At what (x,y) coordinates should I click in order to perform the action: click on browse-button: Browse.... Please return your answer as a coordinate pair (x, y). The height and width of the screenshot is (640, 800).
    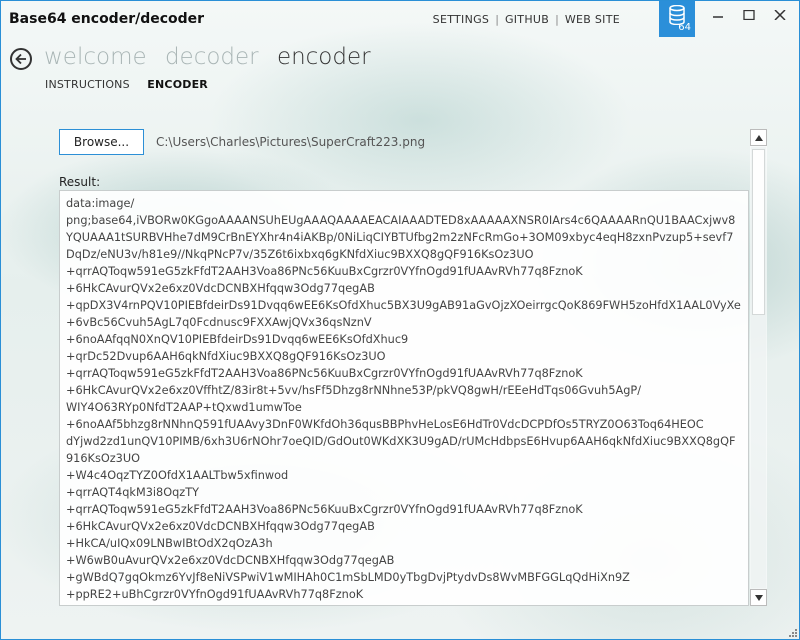
    Looking at the image, I should click on (101, 142).